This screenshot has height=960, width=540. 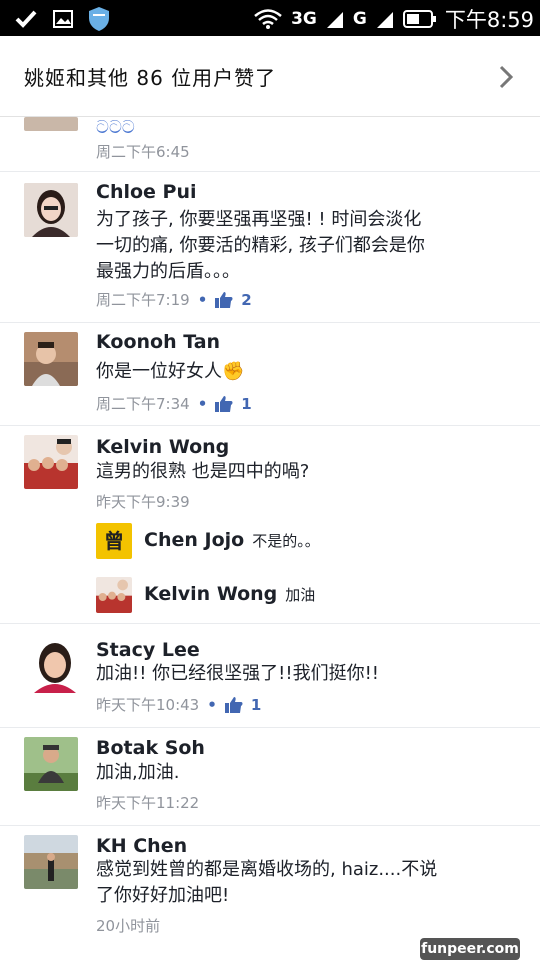 What do you see at coordinates (115, 127) in the screenshot?
I see `emoji-text: ටටට` at bounding box center [115, 127].